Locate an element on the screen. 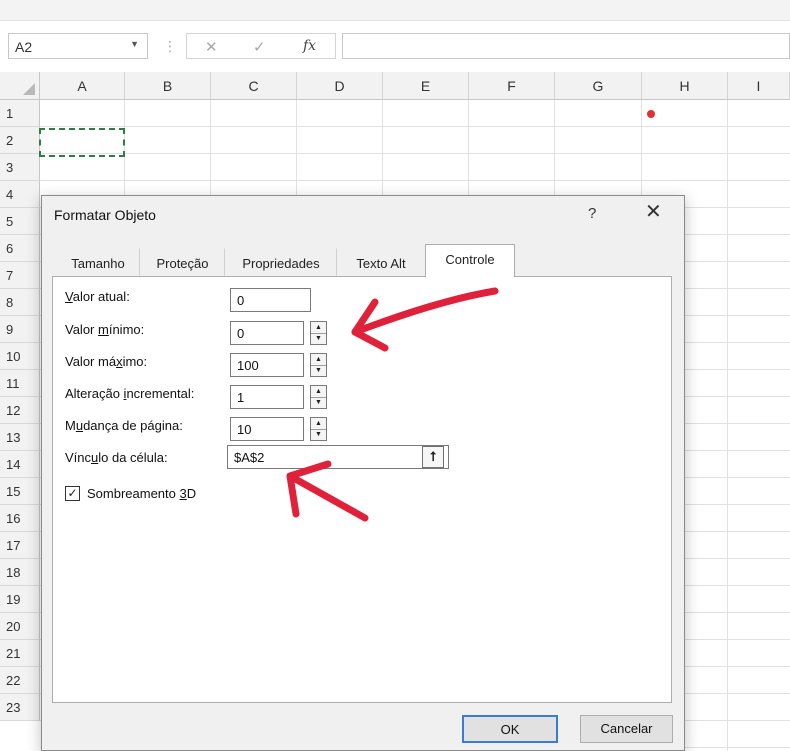 The height and width of the screenshot is (751, 790). valor-atual-label: Valor atual: is located at coordinates (97, 296).